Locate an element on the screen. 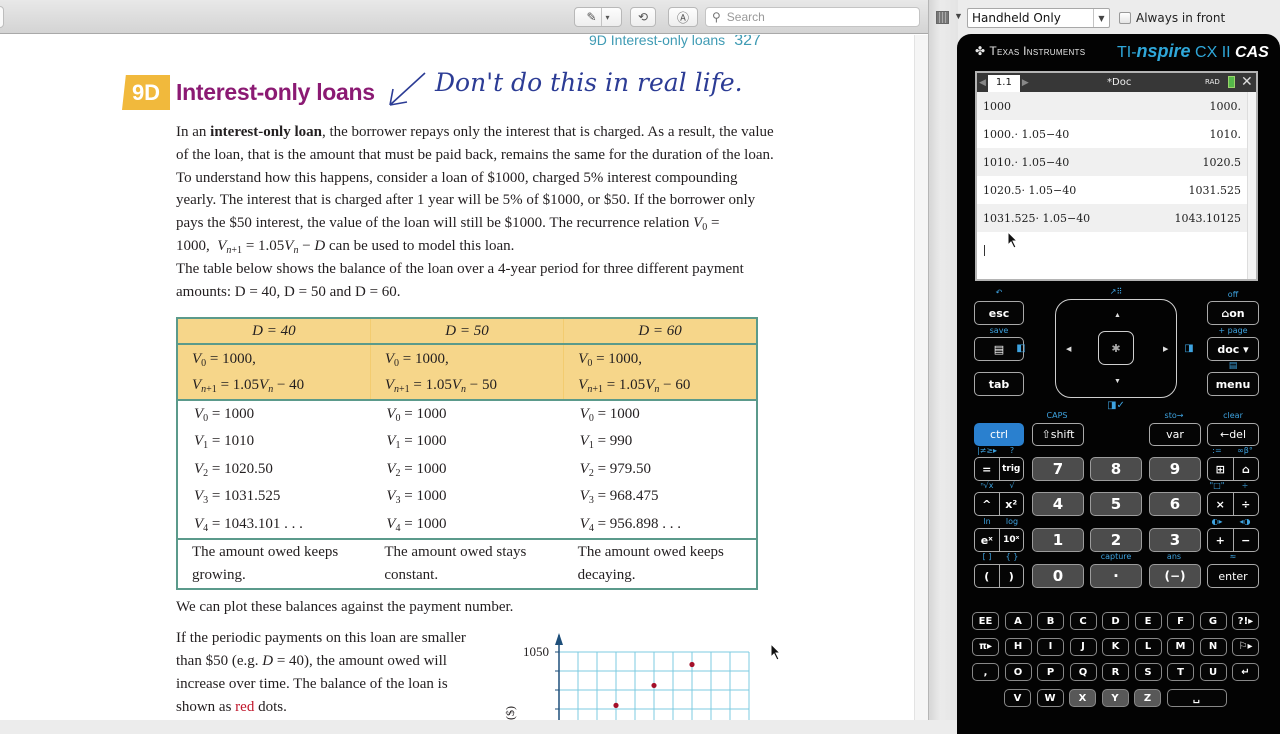 The image size is (1280, 734). alpha-key-s: S is located at coordinates (1148, 672).